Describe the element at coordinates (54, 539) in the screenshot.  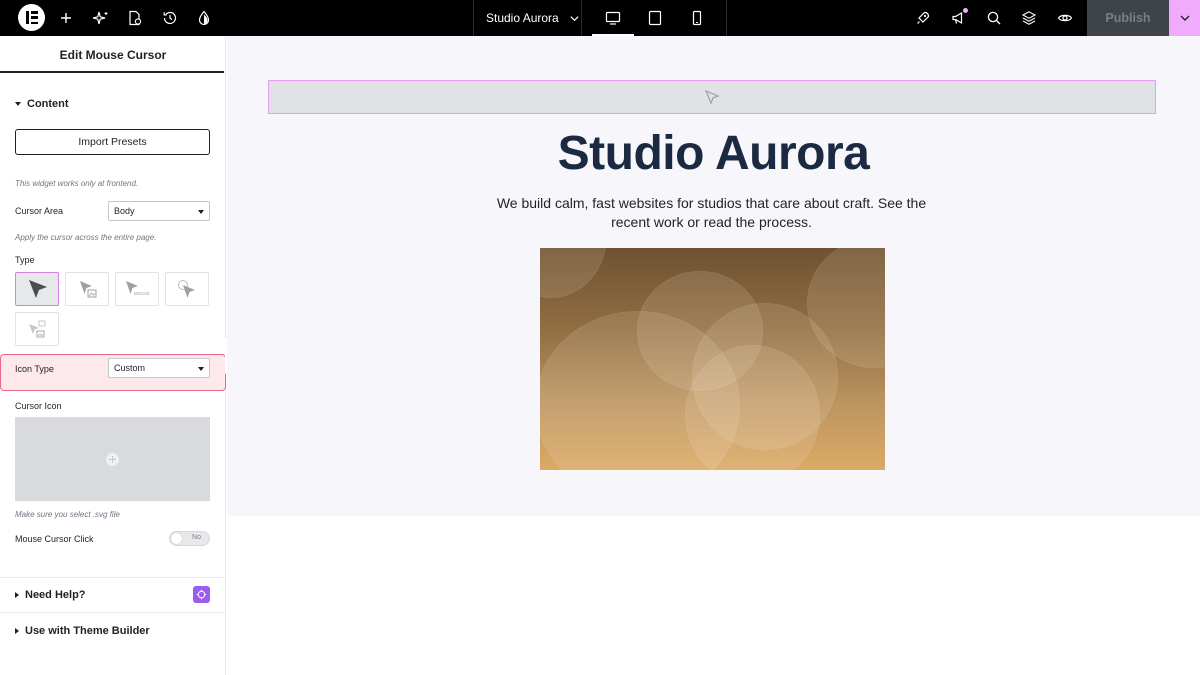
I see `mouse-click-label: Mouse Cursor Click` at that location.